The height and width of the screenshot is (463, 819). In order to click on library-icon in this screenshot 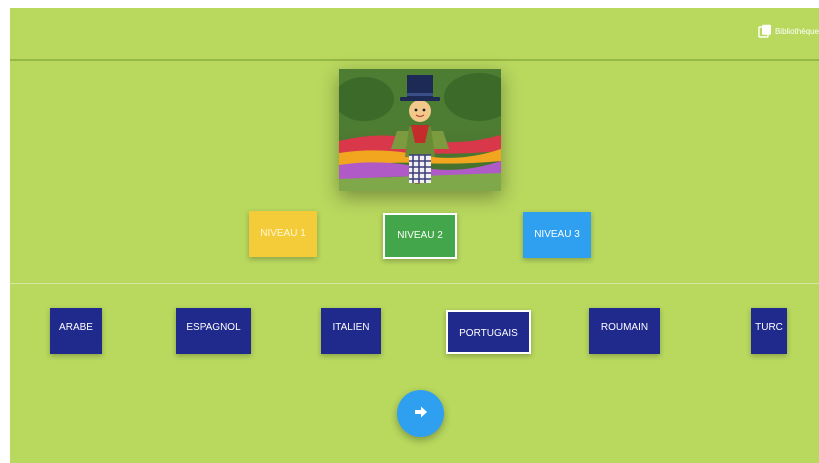, I will do `click(765, 31)`.